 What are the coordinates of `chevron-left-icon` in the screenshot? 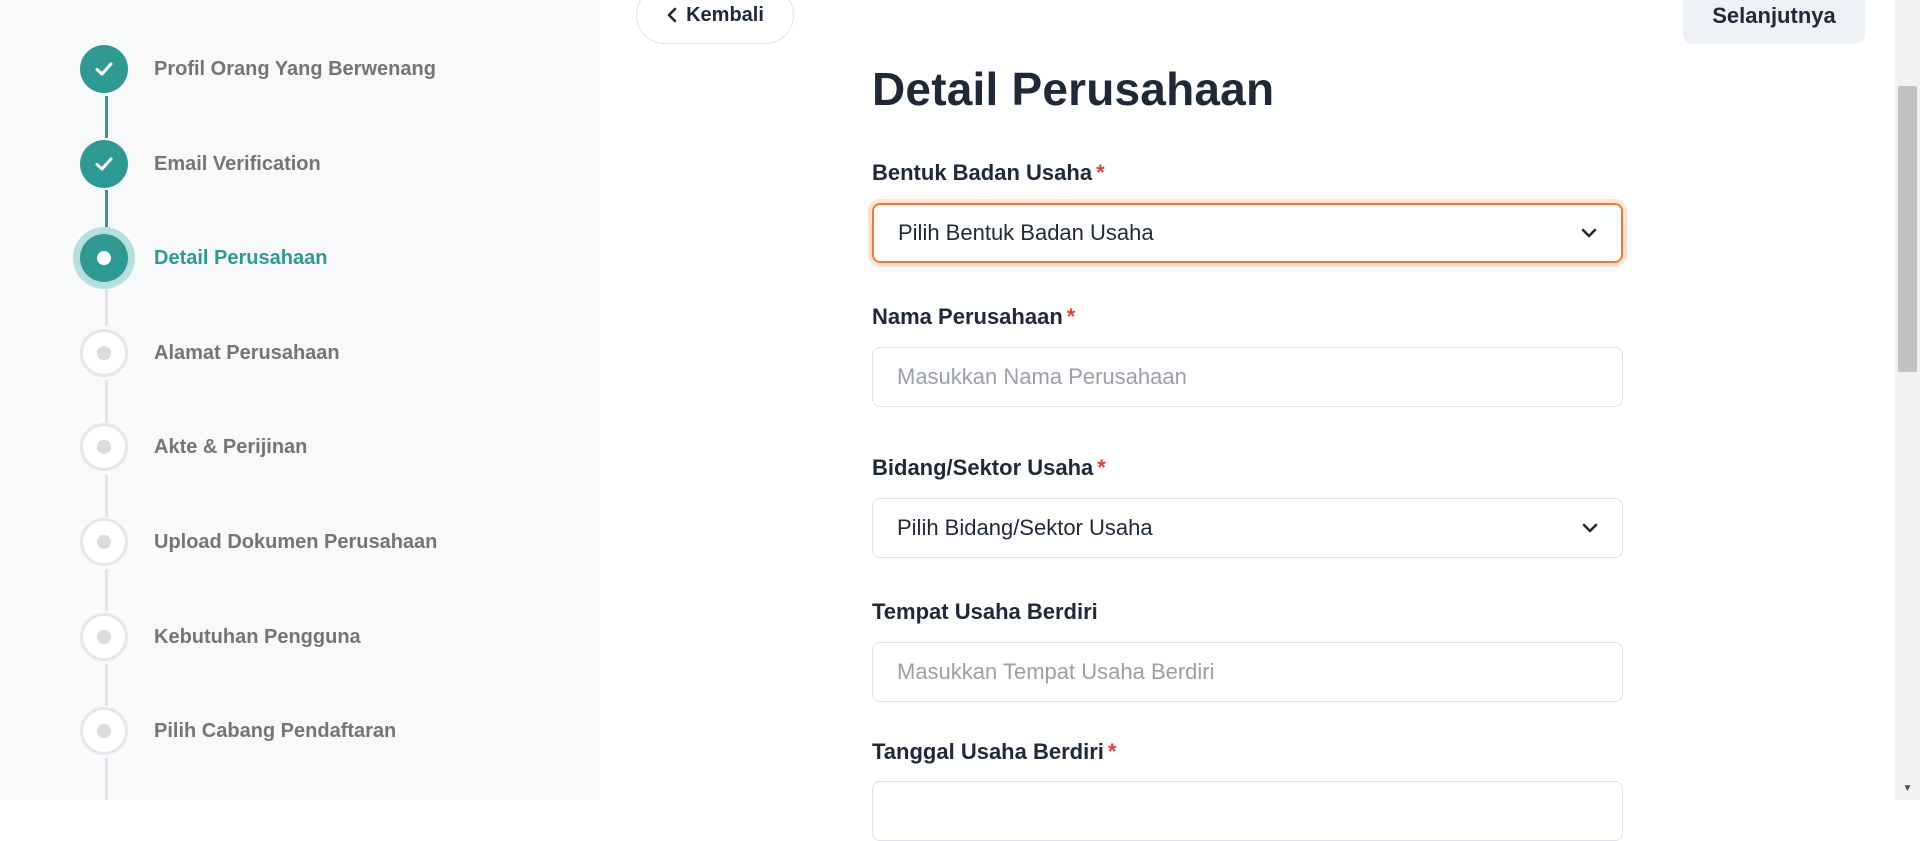 It's located at (672, 15).